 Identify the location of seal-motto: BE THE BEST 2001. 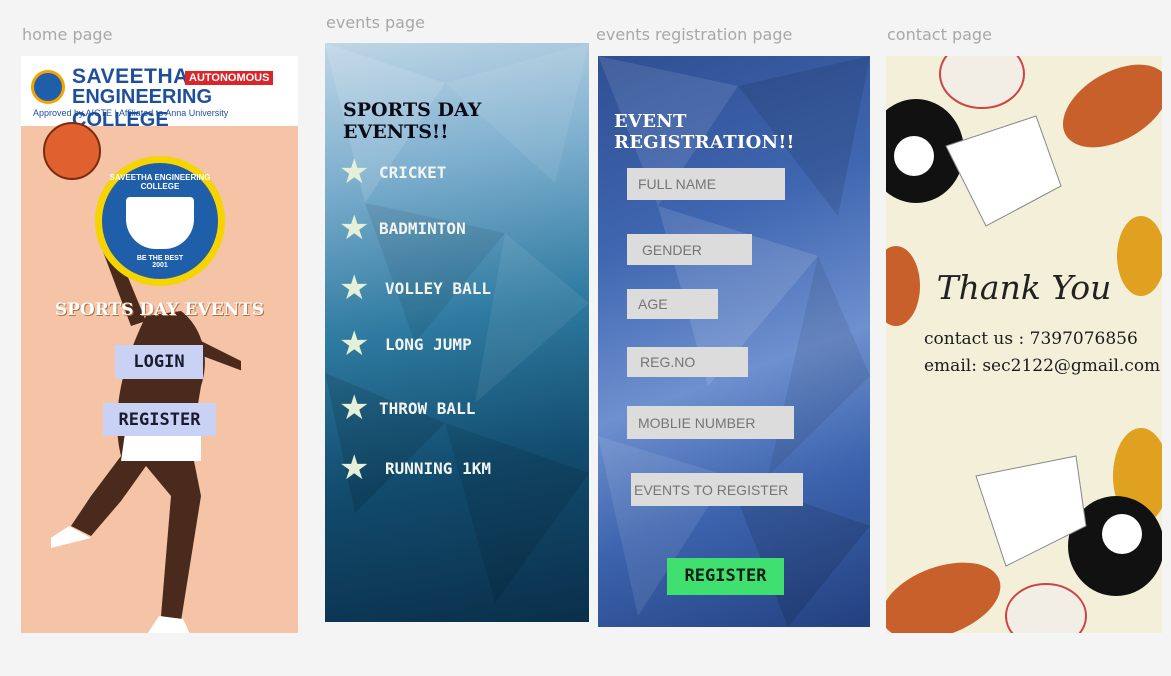
(160, 262).